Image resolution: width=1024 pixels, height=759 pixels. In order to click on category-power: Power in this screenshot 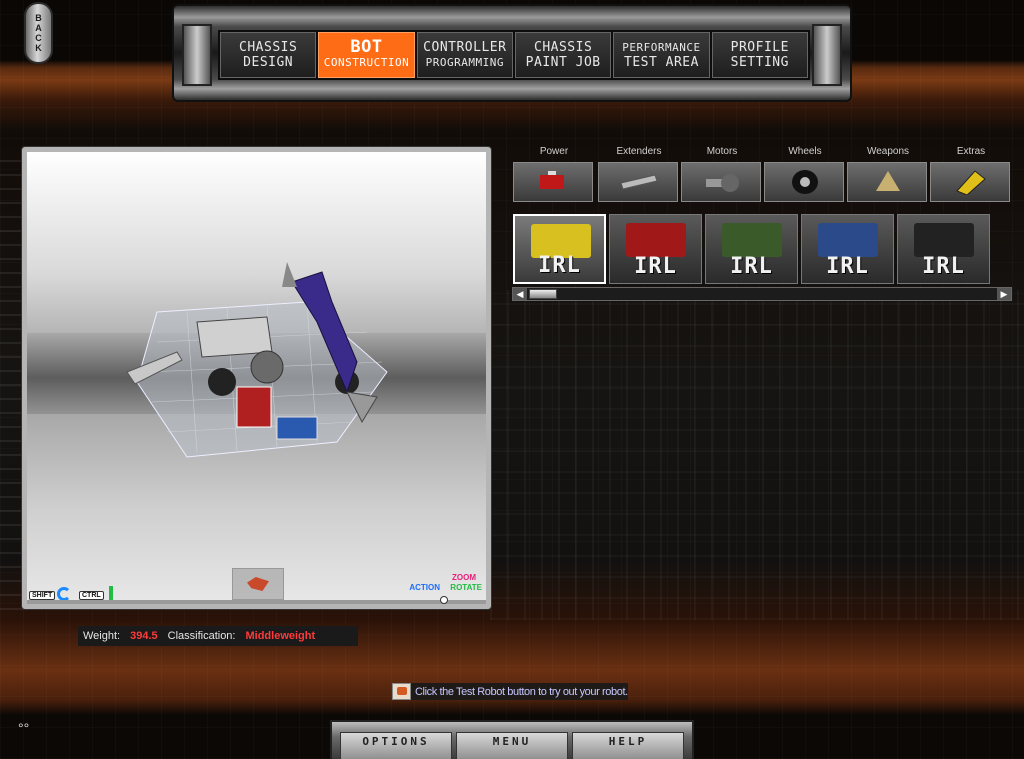, I will do `click(554, 174)`.